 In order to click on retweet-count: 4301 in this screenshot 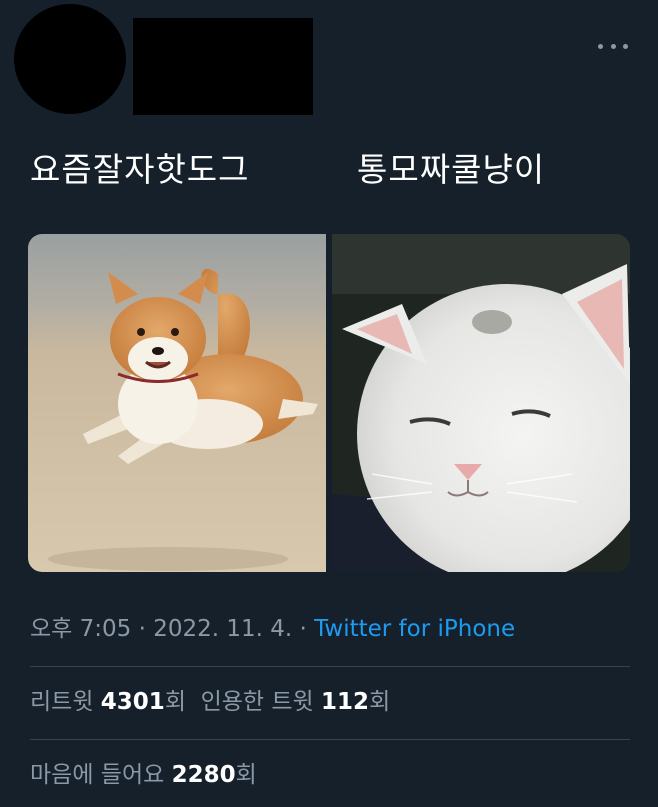, I will do `click(132, 702)`.